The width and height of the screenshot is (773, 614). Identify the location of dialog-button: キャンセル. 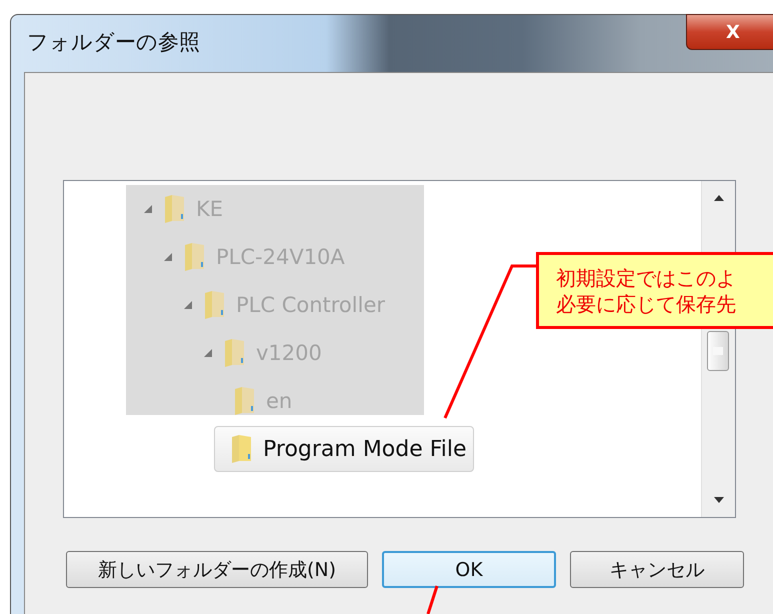
(657, 569).